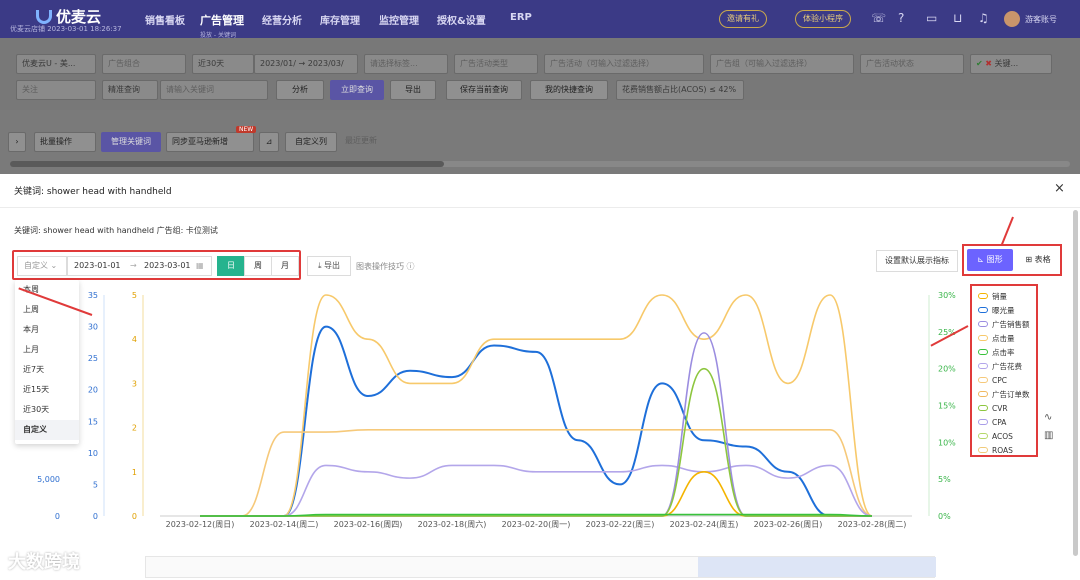 The height and width of the screenshot is (580, 1080). Describe the element at coordinates (284, 524) in the screenshot. I see `x-tick-label: 2023-02-14(周二)` at that location.